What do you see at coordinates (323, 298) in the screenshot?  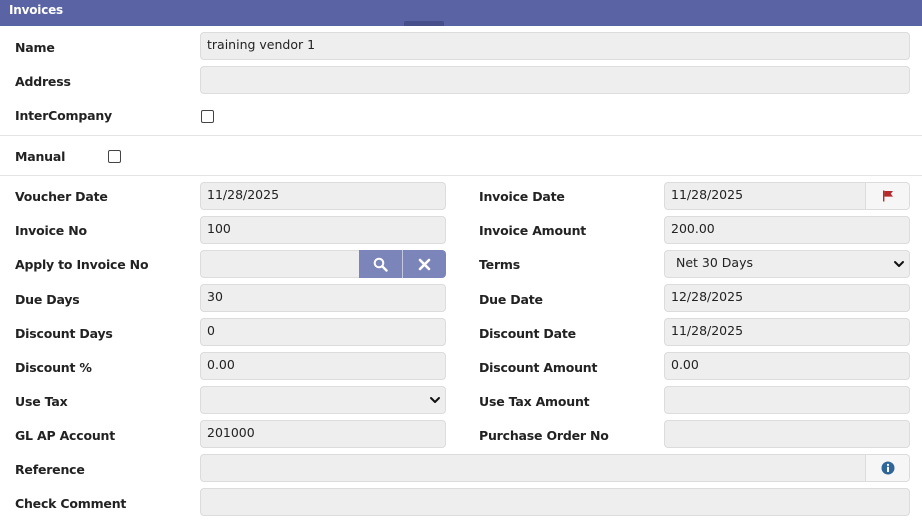 I see `due-days-field: 30` at bounding box center [323, 298].